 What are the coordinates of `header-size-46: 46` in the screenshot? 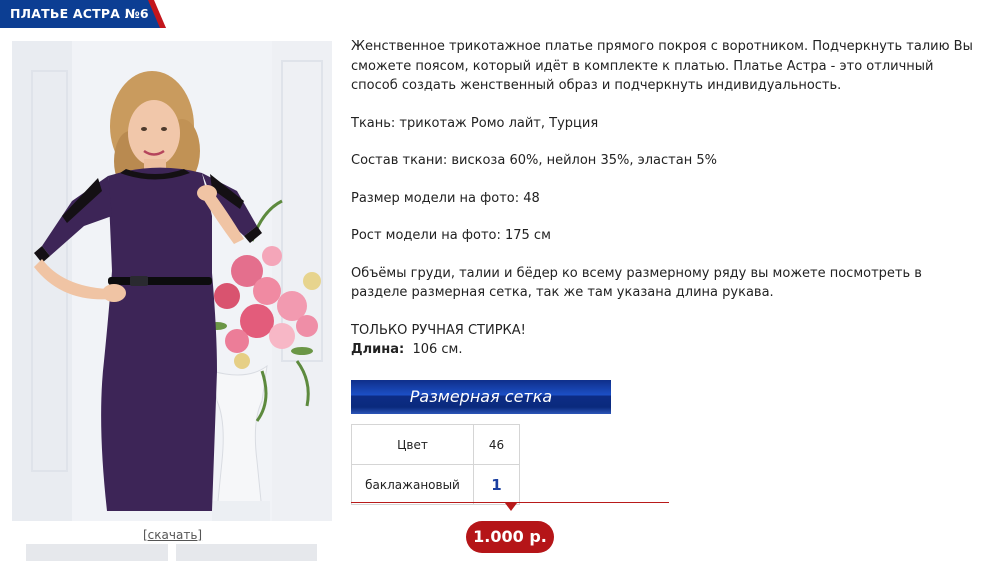 It's located at (496, 444).